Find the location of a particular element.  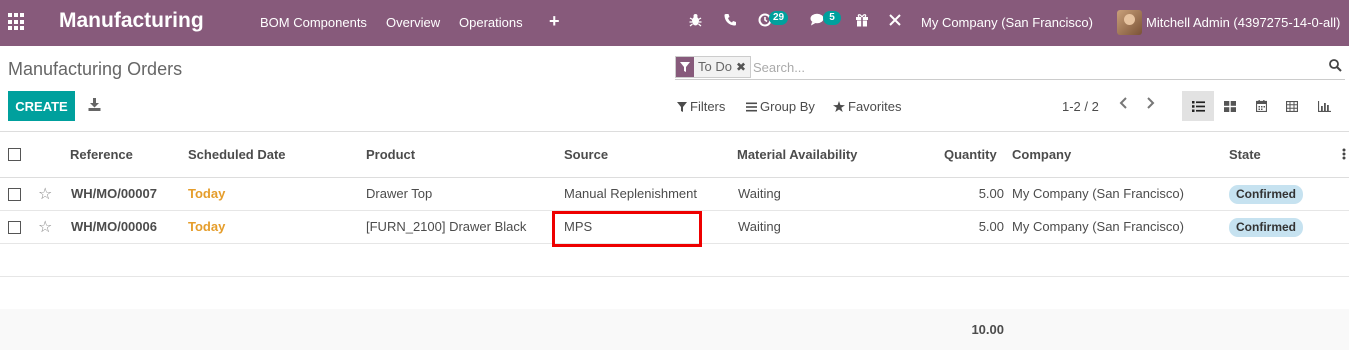

activity-count-badge: 29 is located at coordinates (779, 18).